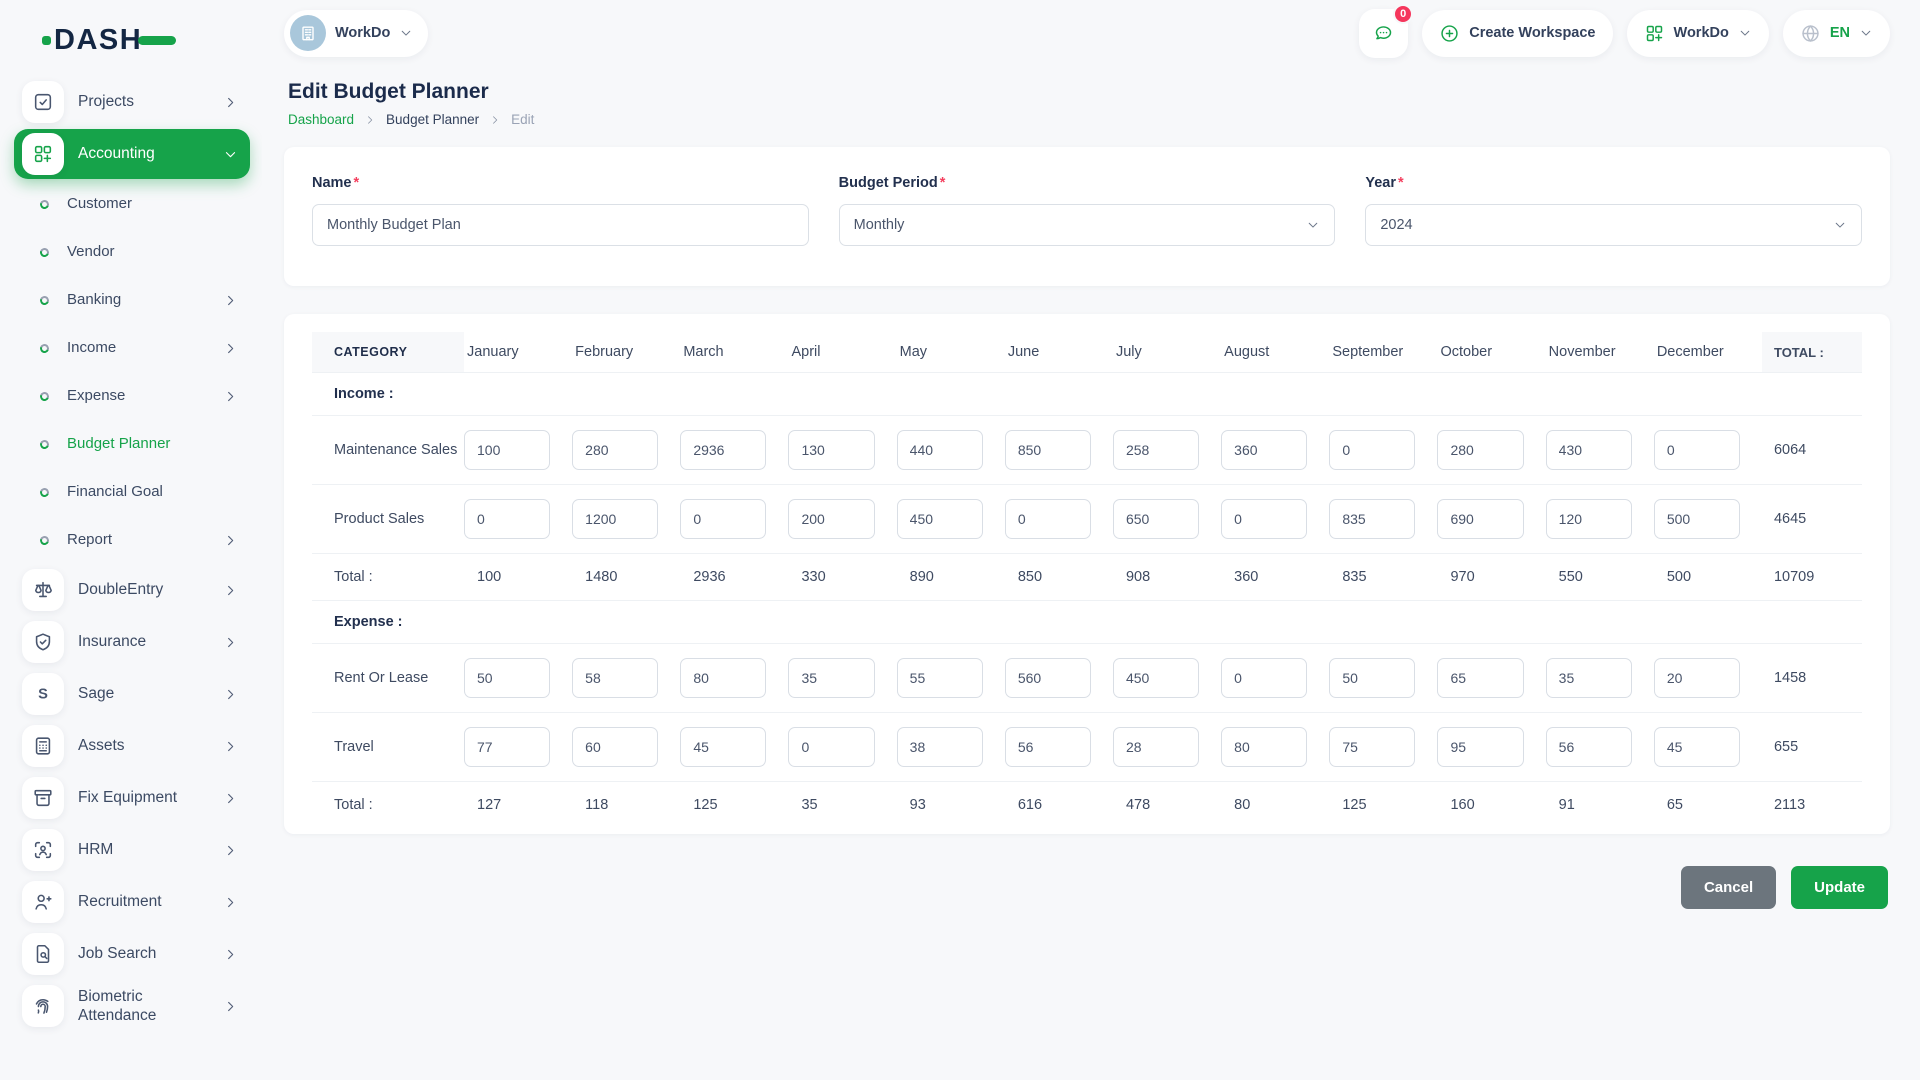  I want to click on budget-input-rent-or-lease-october, so click(1480, 678).